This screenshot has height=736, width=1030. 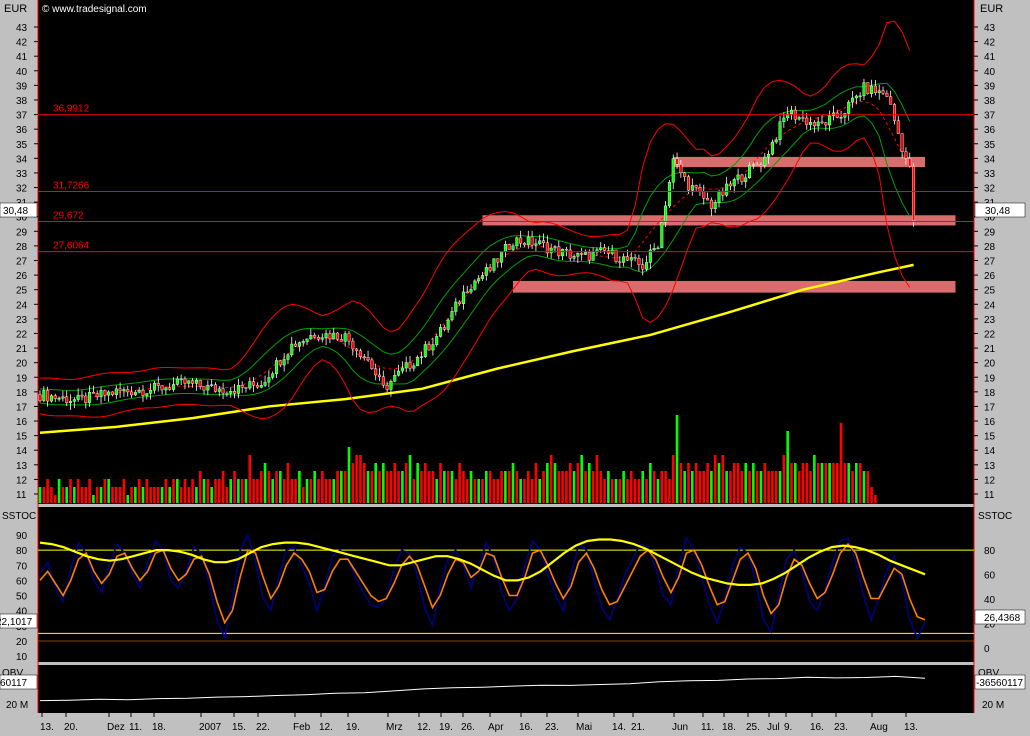 What do you see at coordinates (210, 727) in the screenshot?
I see `date-tick-label: 2007` at bounding box center [210, 727].